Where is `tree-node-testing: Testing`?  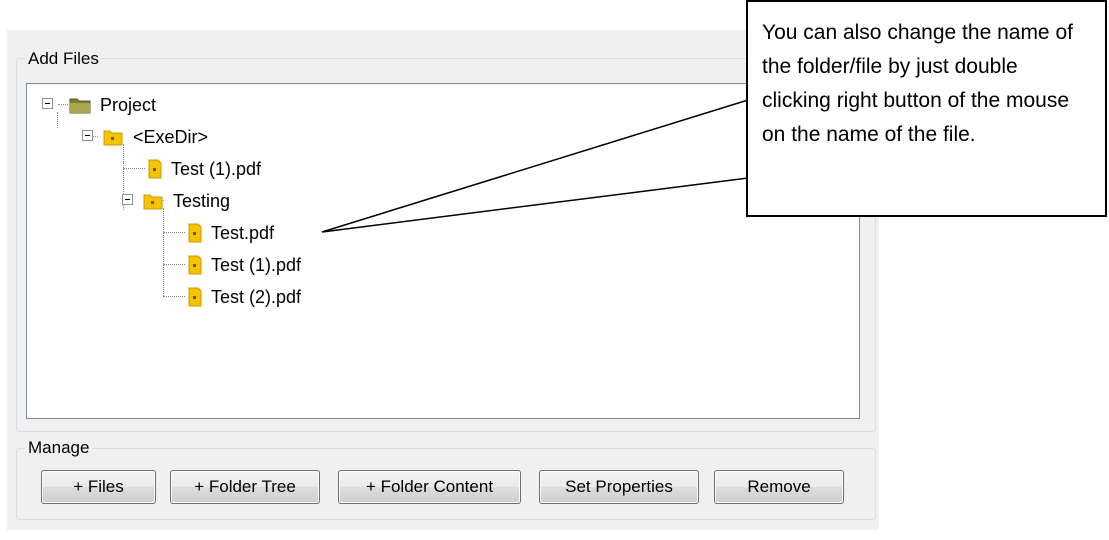 tree-node-testing: Testing is located at coordinates (187, 201).